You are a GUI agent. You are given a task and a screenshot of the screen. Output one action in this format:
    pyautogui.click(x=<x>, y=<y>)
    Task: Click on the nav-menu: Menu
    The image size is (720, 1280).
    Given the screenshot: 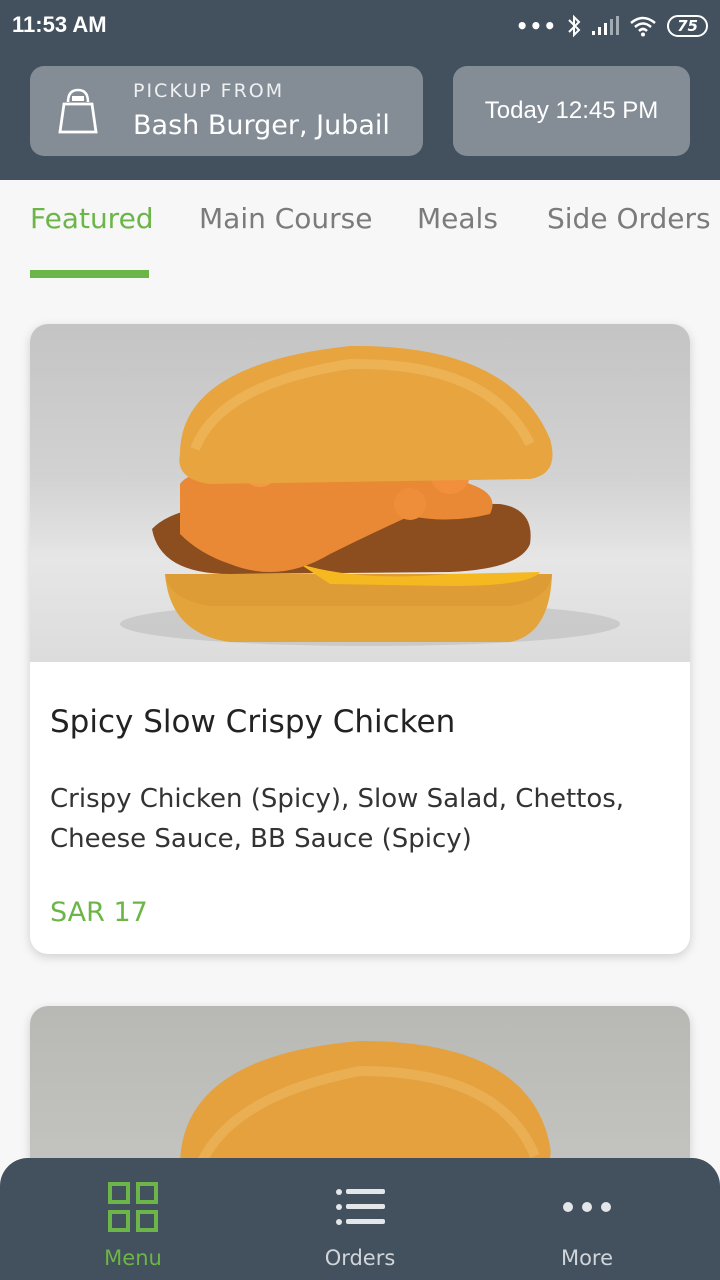 What is the action you would take?
    pyautogui.click(x=133, y=1219)
    